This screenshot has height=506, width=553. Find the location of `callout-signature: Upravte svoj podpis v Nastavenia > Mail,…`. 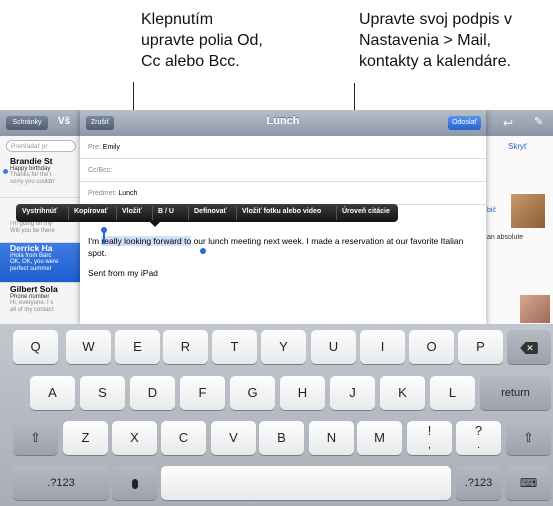

callout-signature: Upravte svoj podpis v Nastavenia > Mail,… is located at coordinates (435, 40).